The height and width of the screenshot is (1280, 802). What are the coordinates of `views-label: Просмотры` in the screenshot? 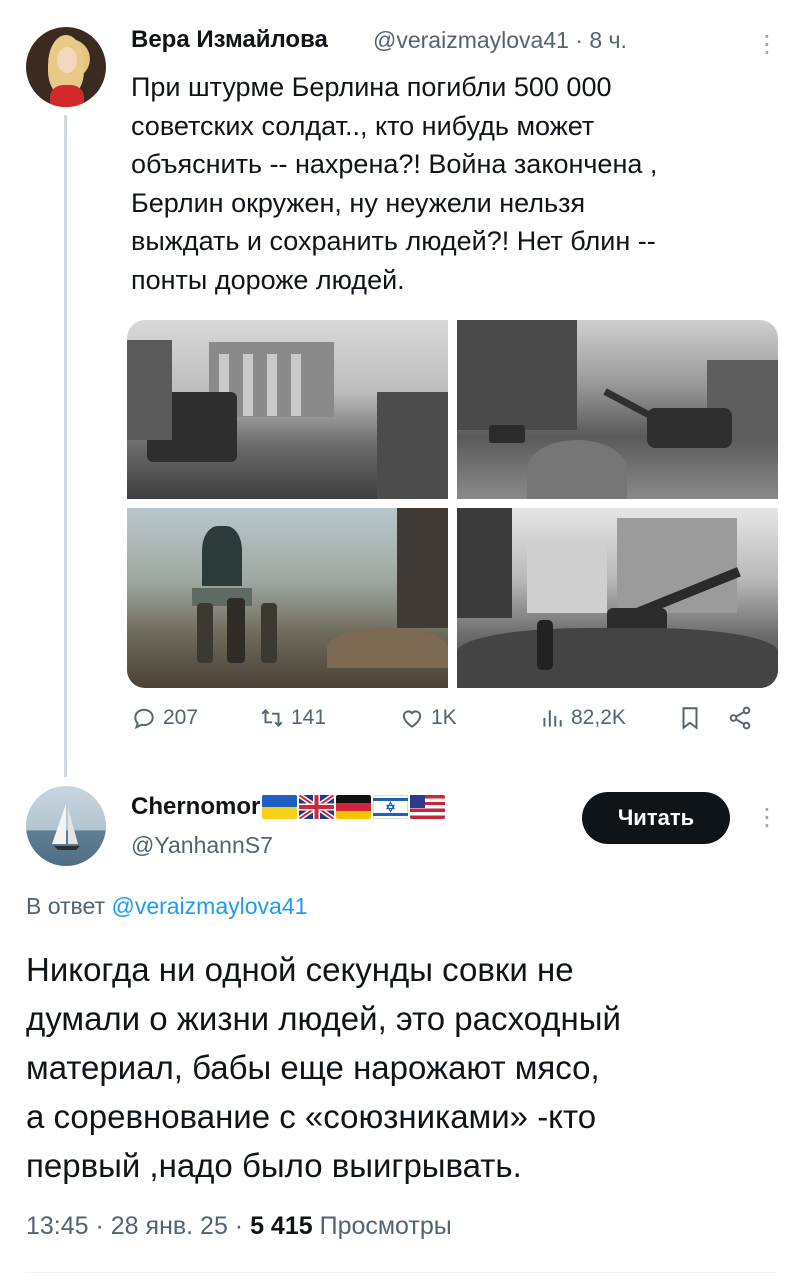 It's located at (385, 1226).